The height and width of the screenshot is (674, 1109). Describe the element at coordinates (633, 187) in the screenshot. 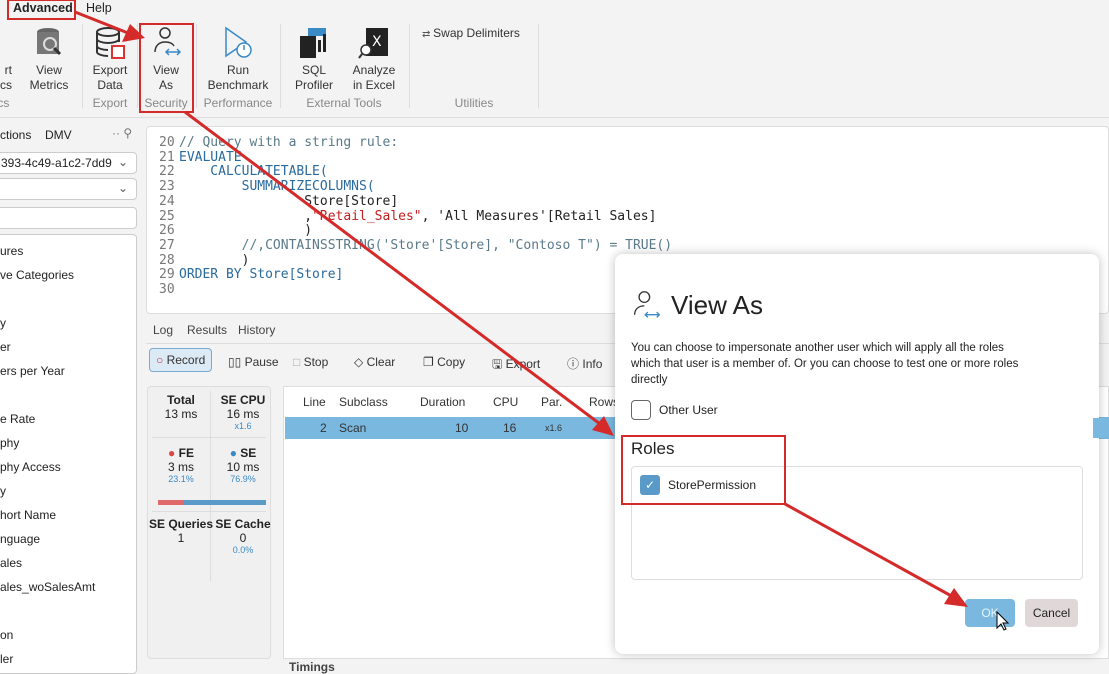

I see `code-line: 23 SUMMARIZECOLUMNS(` at that location.